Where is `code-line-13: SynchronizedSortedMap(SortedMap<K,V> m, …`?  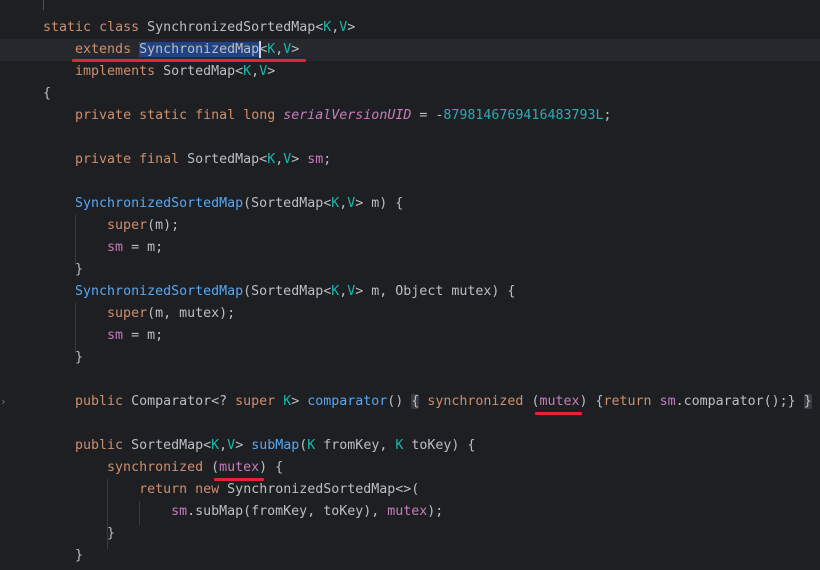 code-line-13: SynchronizedSortedMap(SortedMap<K,V> m, … is located at coordinates (279, 292).